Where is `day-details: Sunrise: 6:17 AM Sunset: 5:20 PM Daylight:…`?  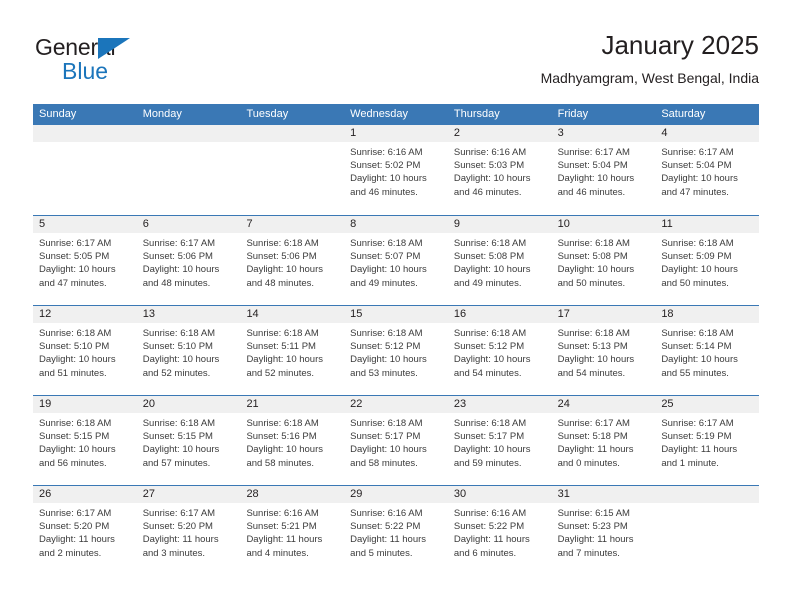
day-details: Sunrise: 6:17 AM Sunset: 5:20 PM Daylight:… is located at coordinates (189, 531).